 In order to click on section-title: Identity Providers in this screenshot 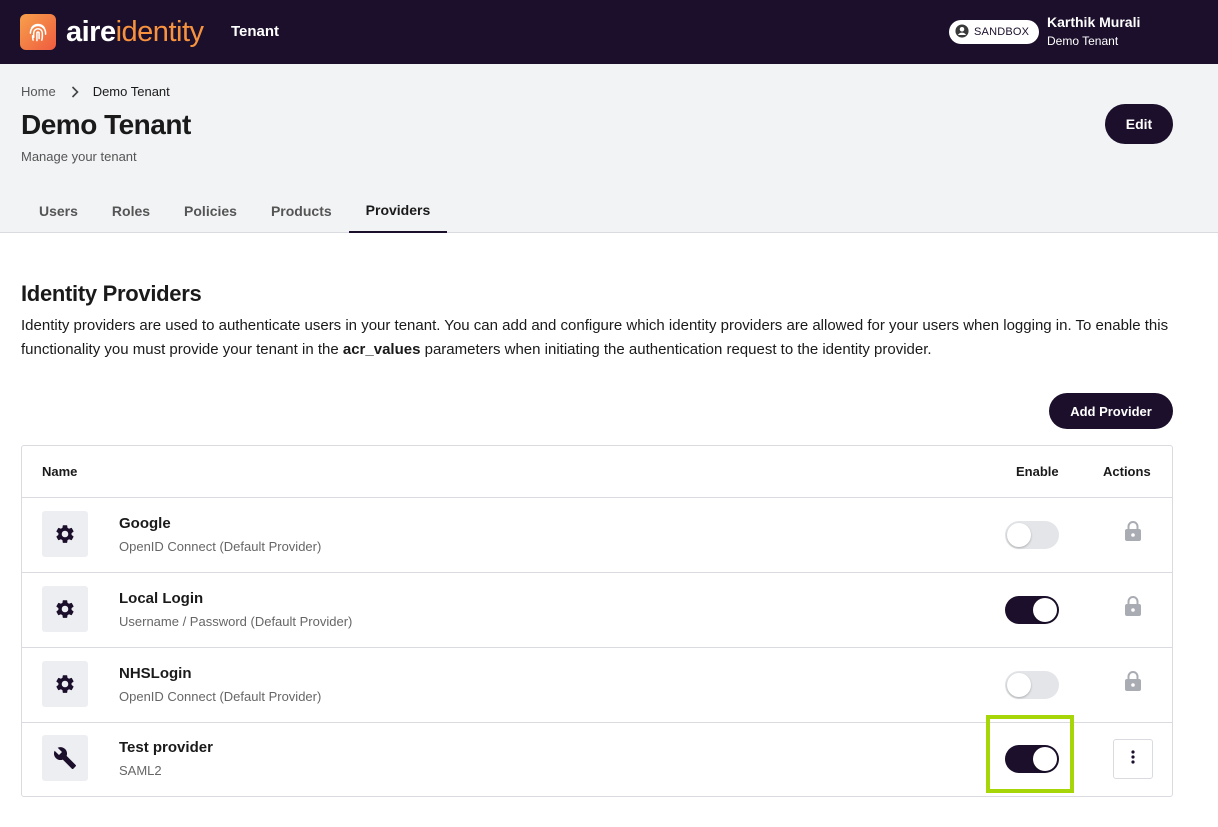, I will do `click(111, 293)`.